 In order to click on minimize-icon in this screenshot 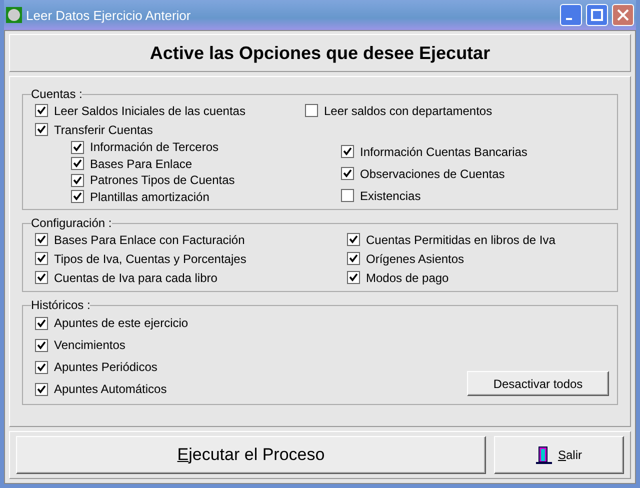, I will do `click(569, 19)`.